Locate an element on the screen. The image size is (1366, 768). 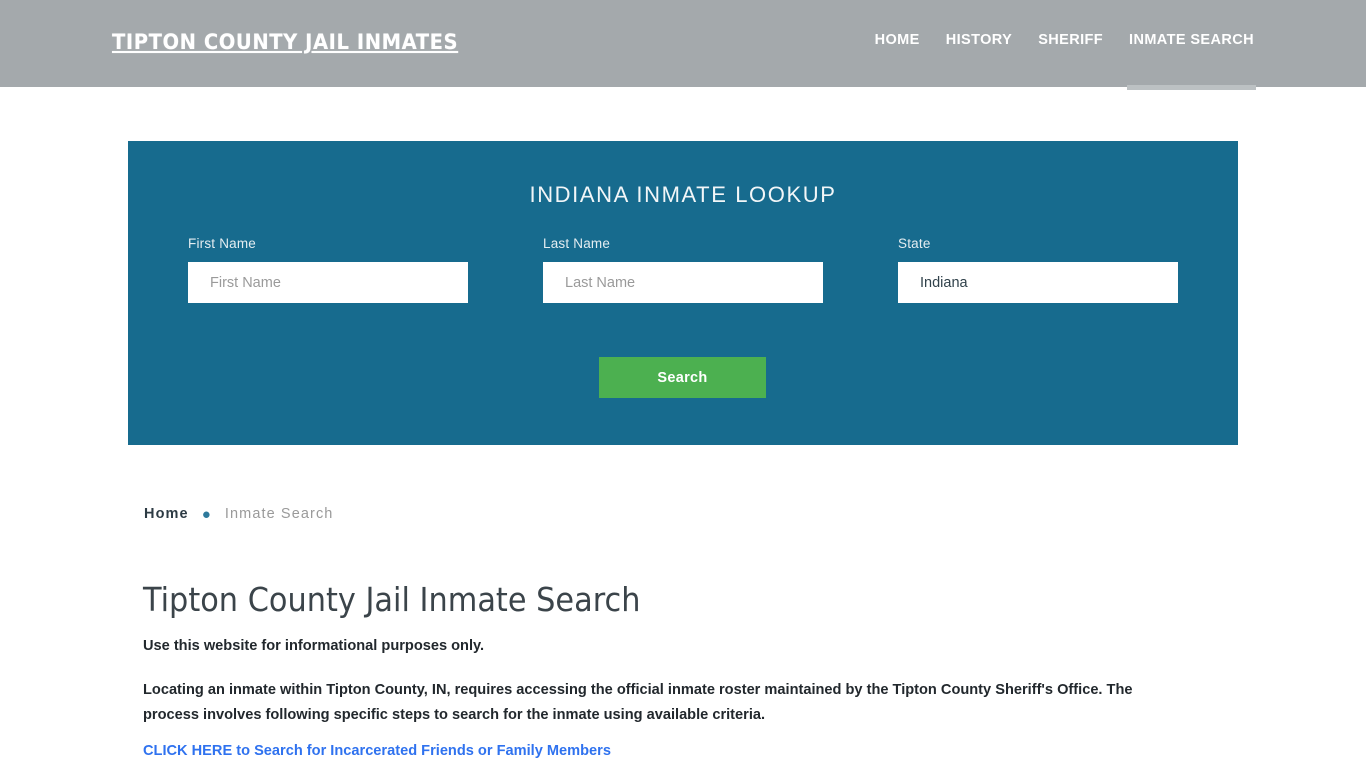
breadcrumb-current: Inmate Search is located at coordinates (279, 514).